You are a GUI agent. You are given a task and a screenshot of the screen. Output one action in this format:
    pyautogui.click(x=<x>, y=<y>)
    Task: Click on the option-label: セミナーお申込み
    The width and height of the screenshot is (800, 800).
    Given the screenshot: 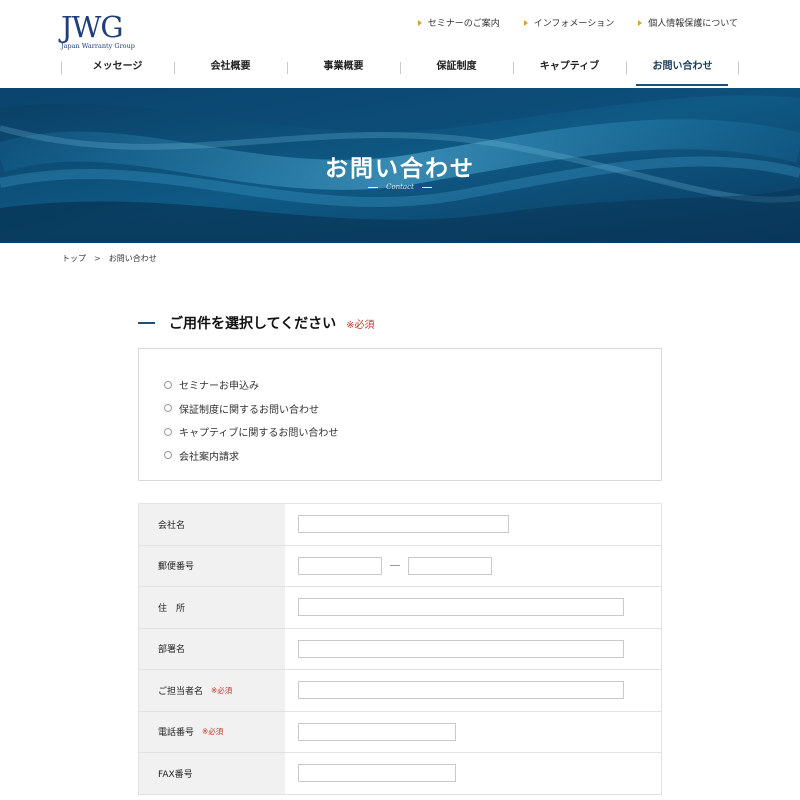 What is the action you would take?
    pyautogui.click(x=219, y=387)
    